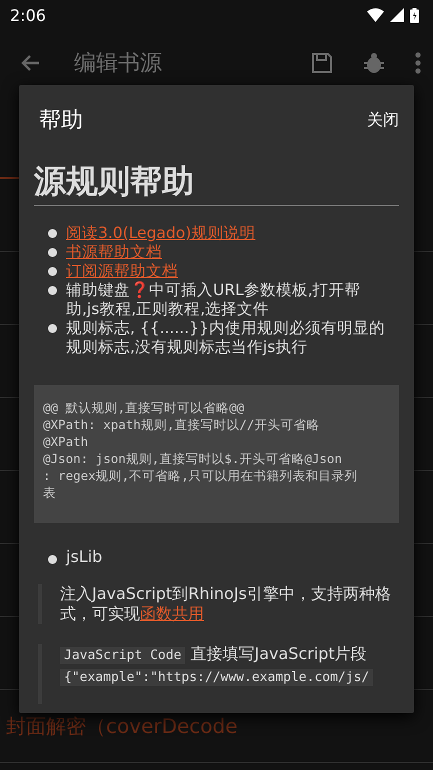 This screenshot has height=770, width=433. I want to click on help-link: 订阅源帮助文档, so click(122, 271).